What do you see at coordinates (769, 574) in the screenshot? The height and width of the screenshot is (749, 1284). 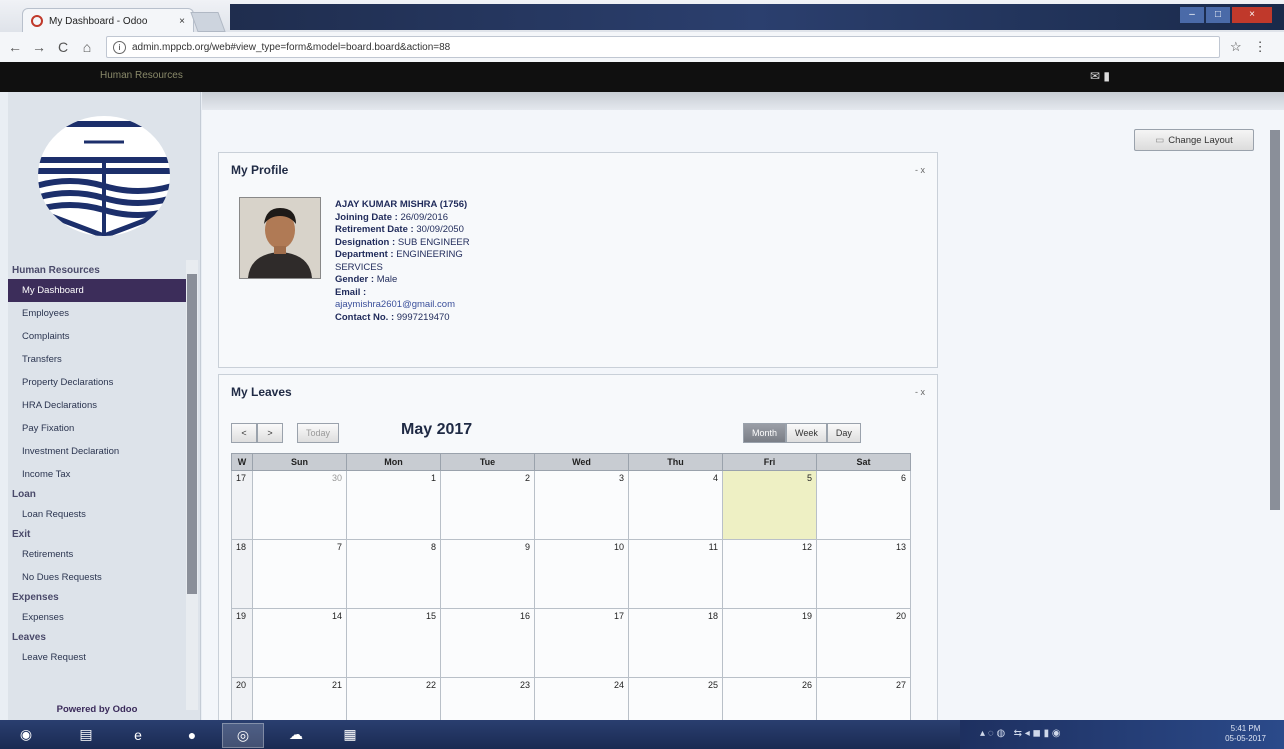 I see `calendar-day-cell: 12` at bounding box center [769, 574].